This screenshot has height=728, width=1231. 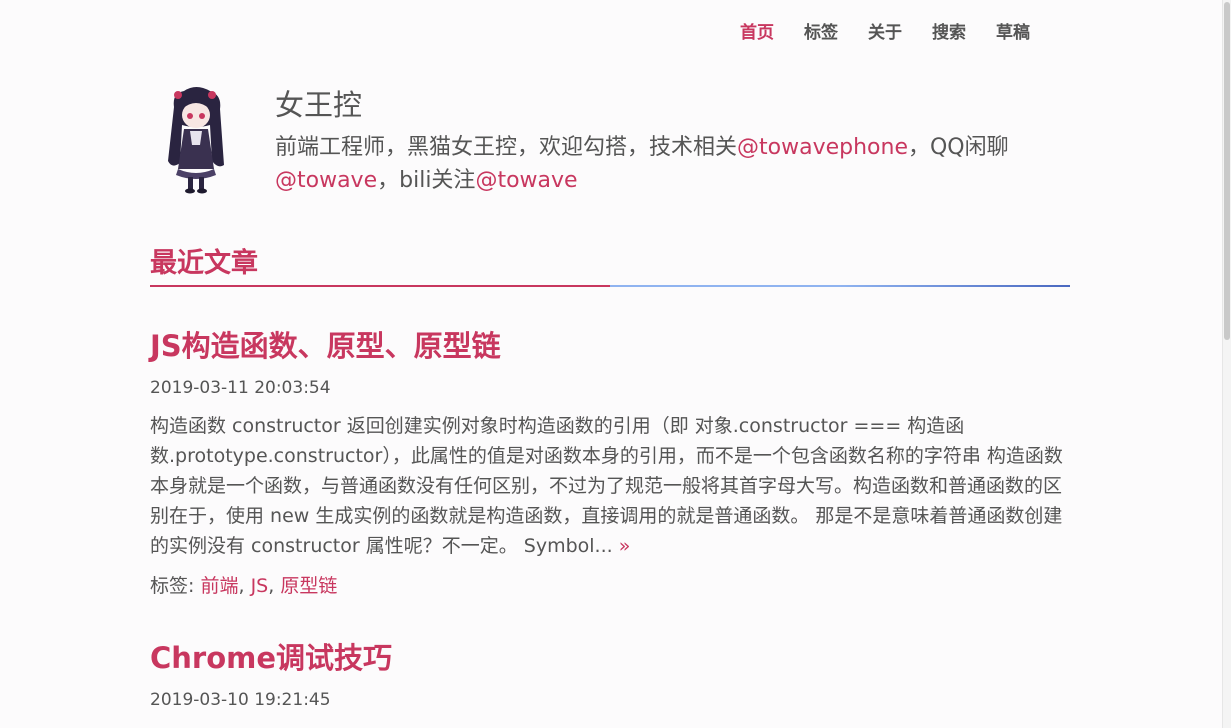 I want to click on post-item: Chrome调试技巧 2019-03-10 19:21:45, so click(x=610, y=675).